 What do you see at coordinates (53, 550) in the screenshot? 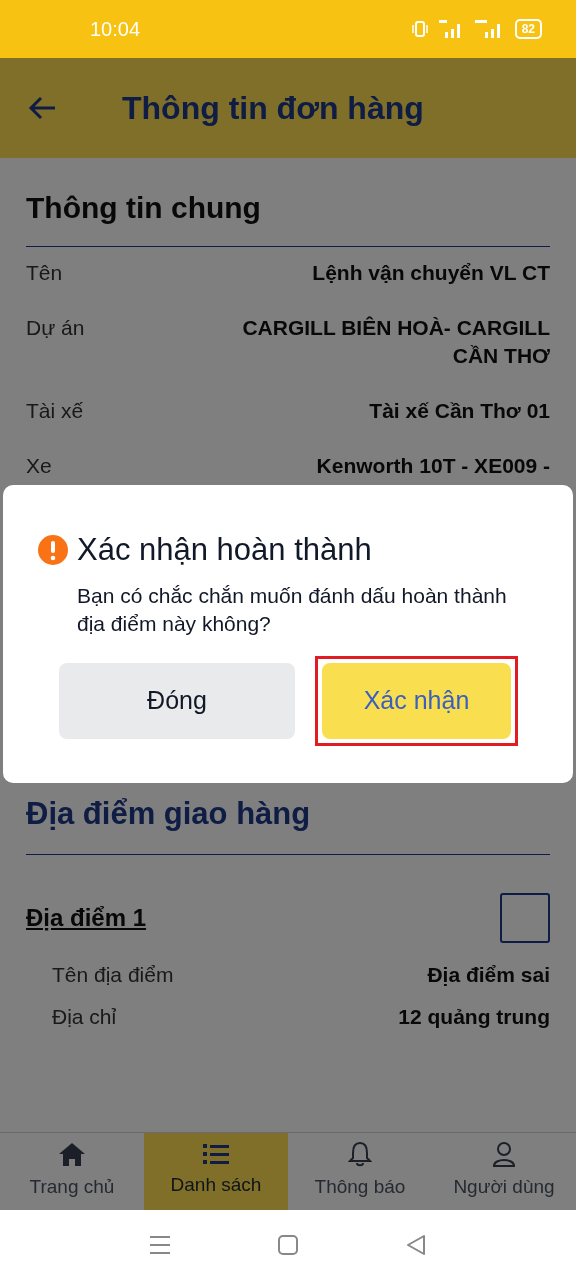
I see `warning-icon` at bounding box center [53, 550].